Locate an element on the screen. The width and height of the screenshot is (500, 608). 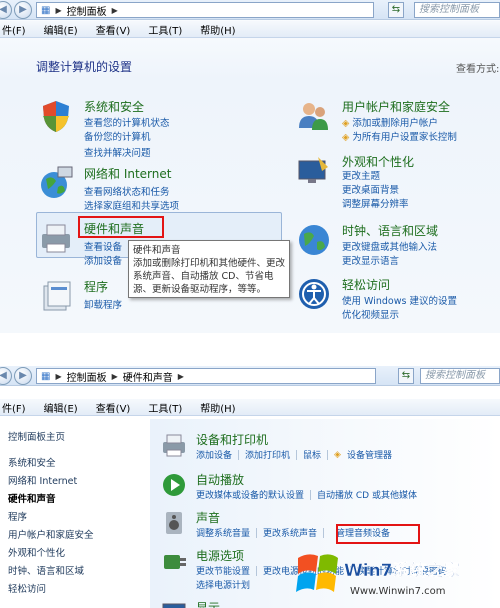
link: 调整系统音量 is located at coordinates (223, 532).